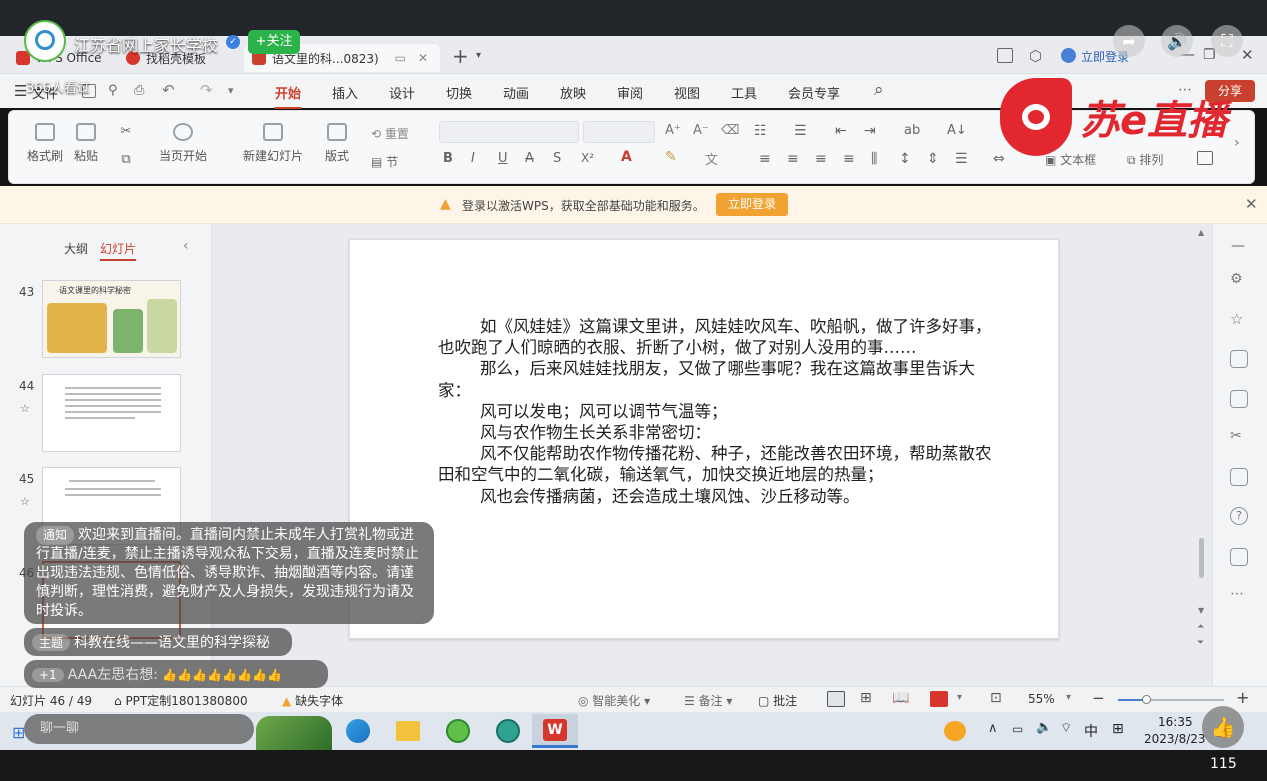 This screenshot has width=1267, height=781. What do you see at coordinates (1066, 728) in the screenshot?
I see `wifi-icon: ⌔` at bounding box center [1066, 728].